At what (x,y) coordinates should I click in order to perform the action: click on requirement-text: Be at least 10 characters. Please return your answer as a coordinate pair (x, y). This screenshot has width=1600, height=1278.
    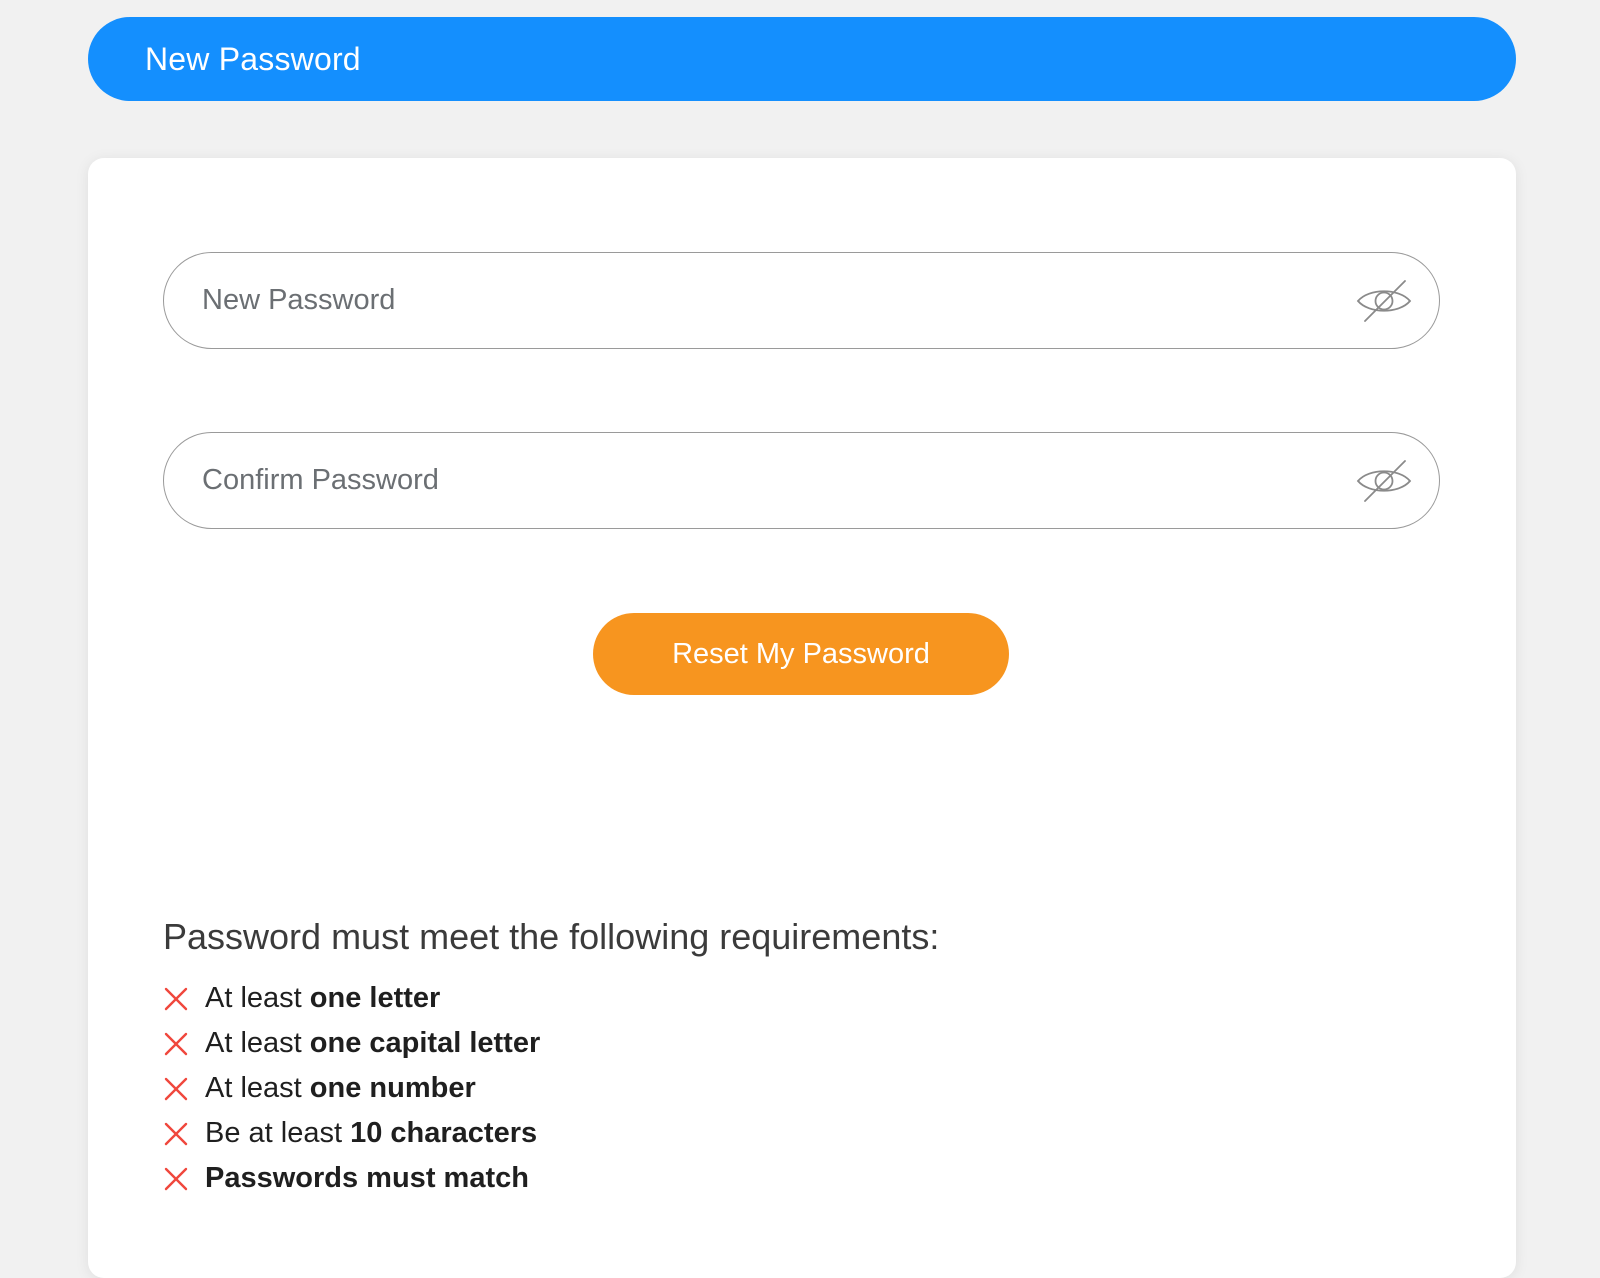
    Looking at the image, I should click on (371, 1133).